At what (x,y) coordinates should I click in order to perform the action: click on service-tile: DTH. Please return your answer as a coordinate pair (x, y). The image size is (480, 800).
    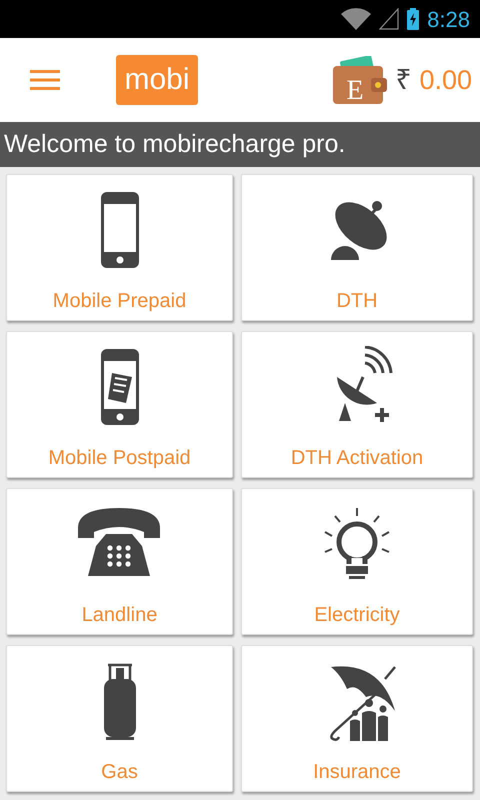
    Looking at the image, I should click on (357, 247).